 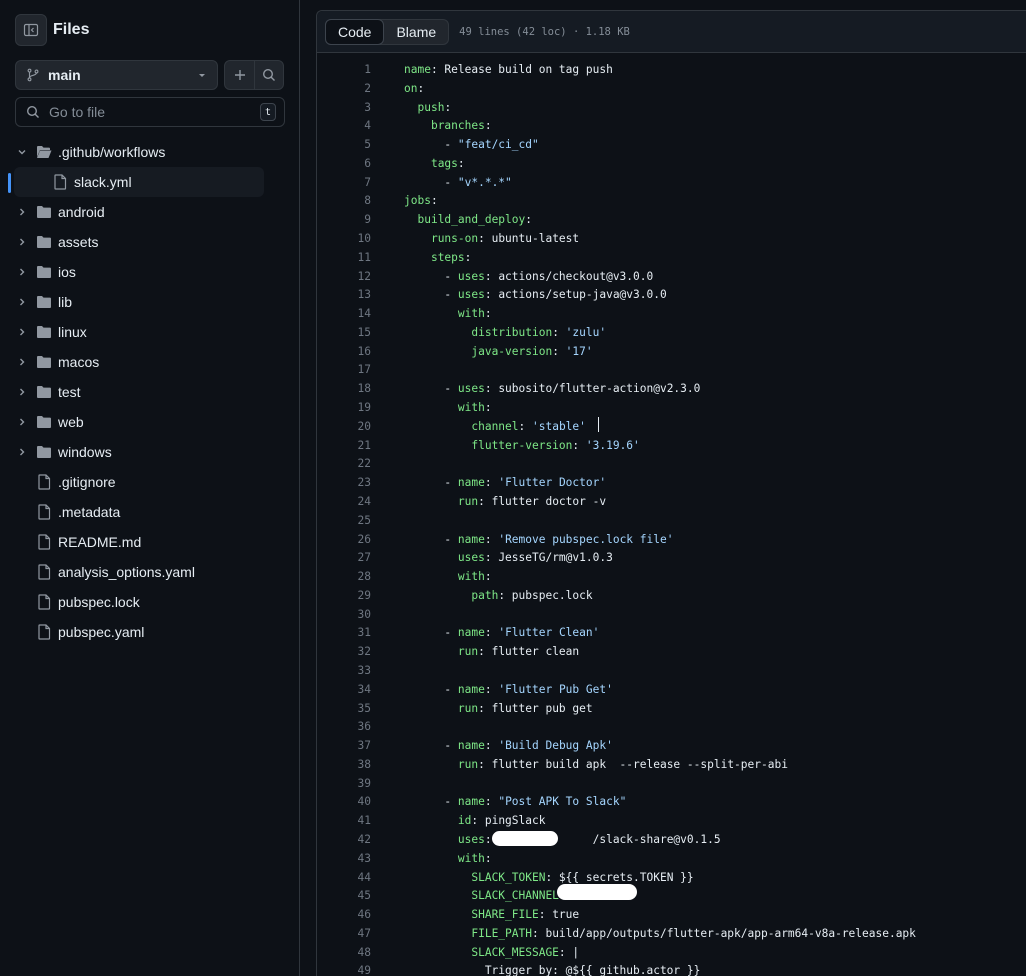 What do you see at coordinates (525, 708) in the screenshot?
I see `line-content: run: flutter pub get` at bounding box center [525, 708].